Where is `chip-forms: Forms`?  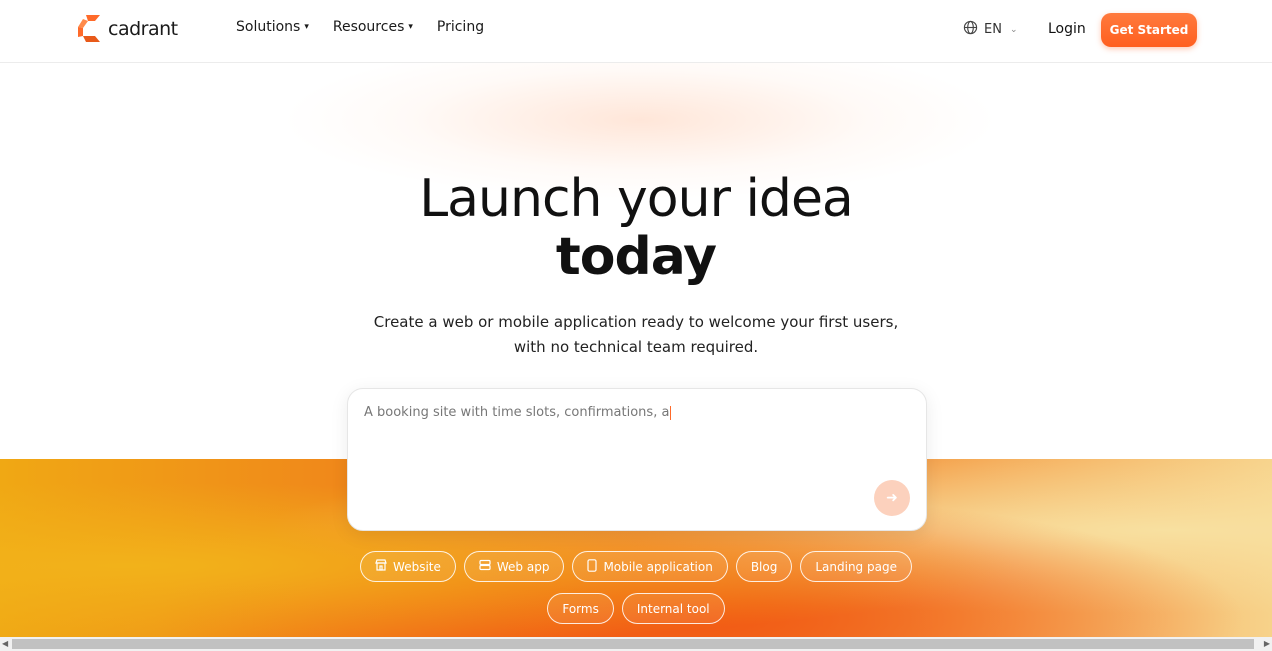
chip-forms: Forms is located at coordinates (580, 608).